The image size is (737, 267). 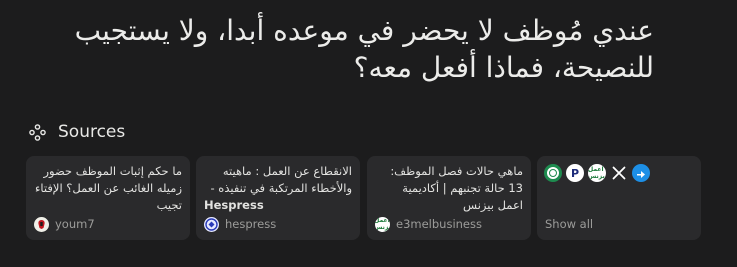 What do you see at coordinates (619, 173) in the screenshot?
I see `x-icon` at bounding box center [619, 173].